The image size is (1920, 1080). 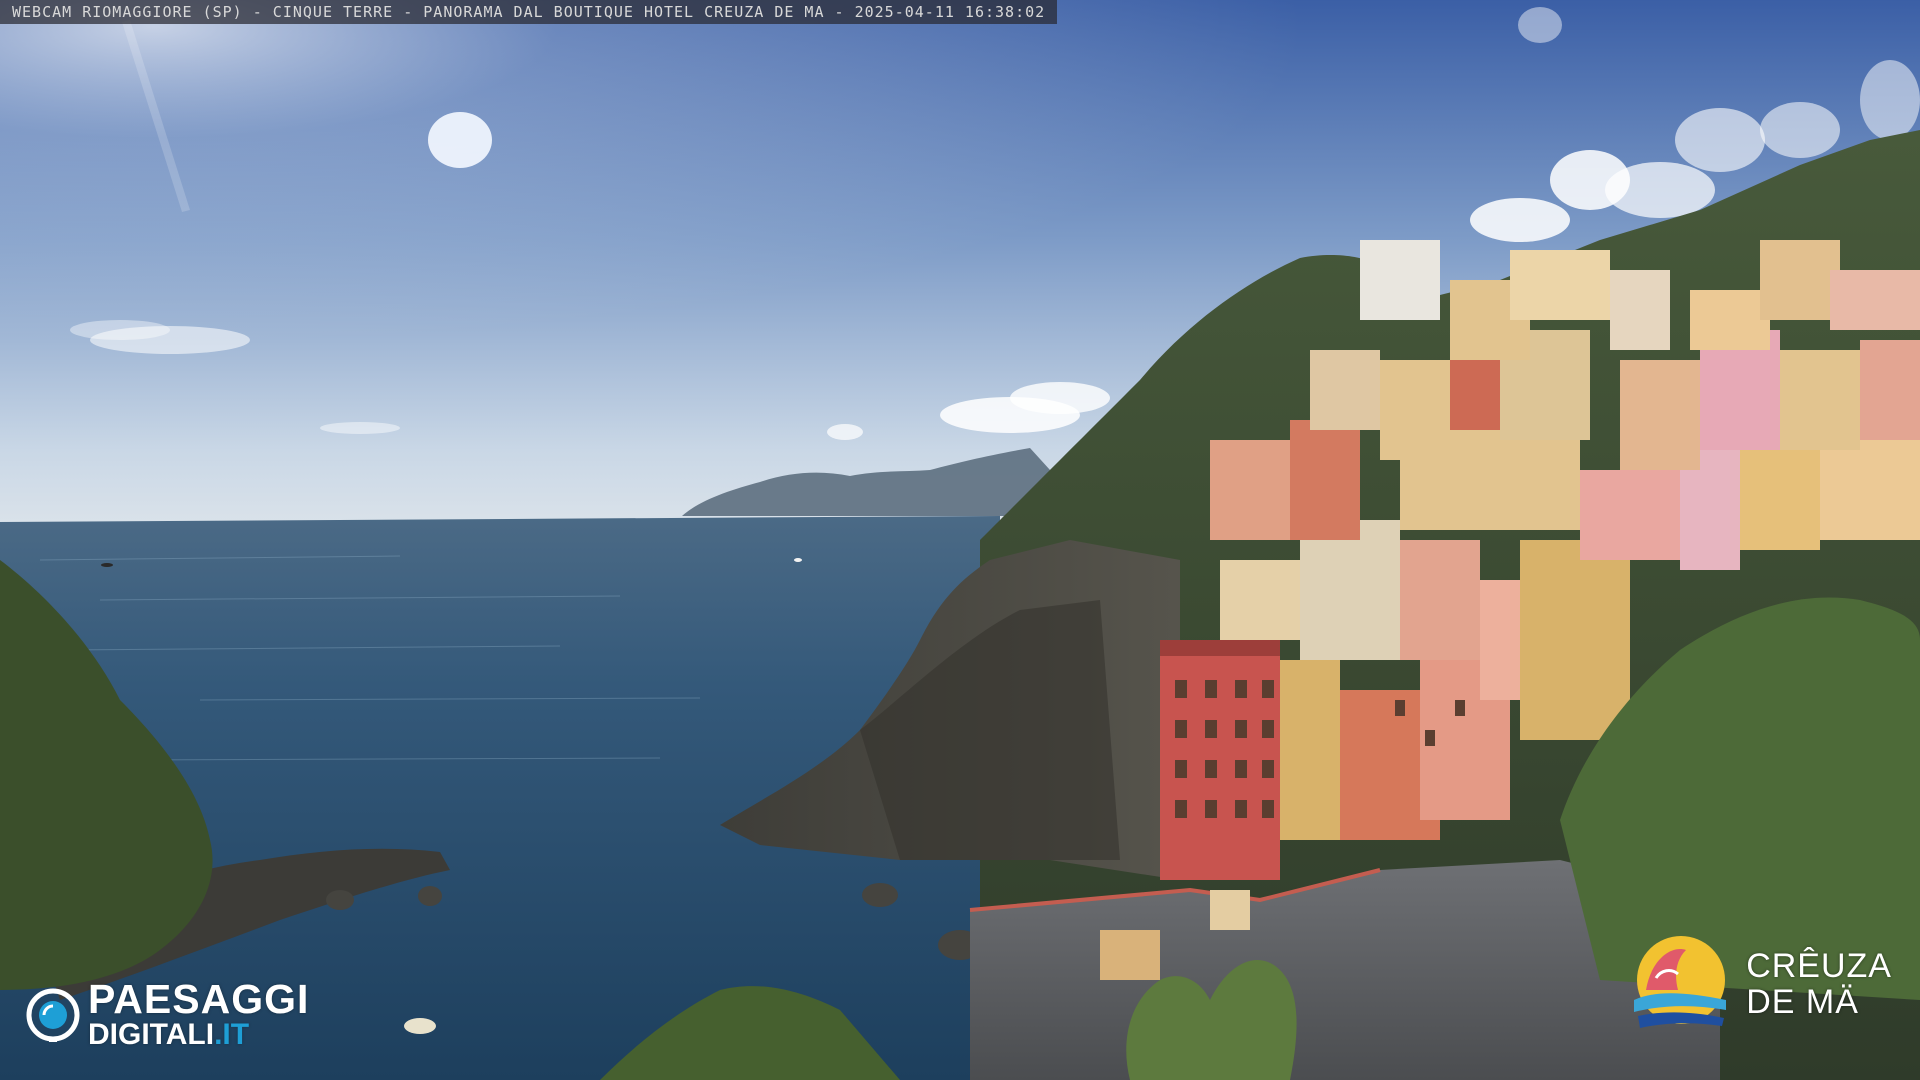 I want to click on creuza-de-ma-logo: CRÊUZA DE MÄ, so click(x=1759, y=985).